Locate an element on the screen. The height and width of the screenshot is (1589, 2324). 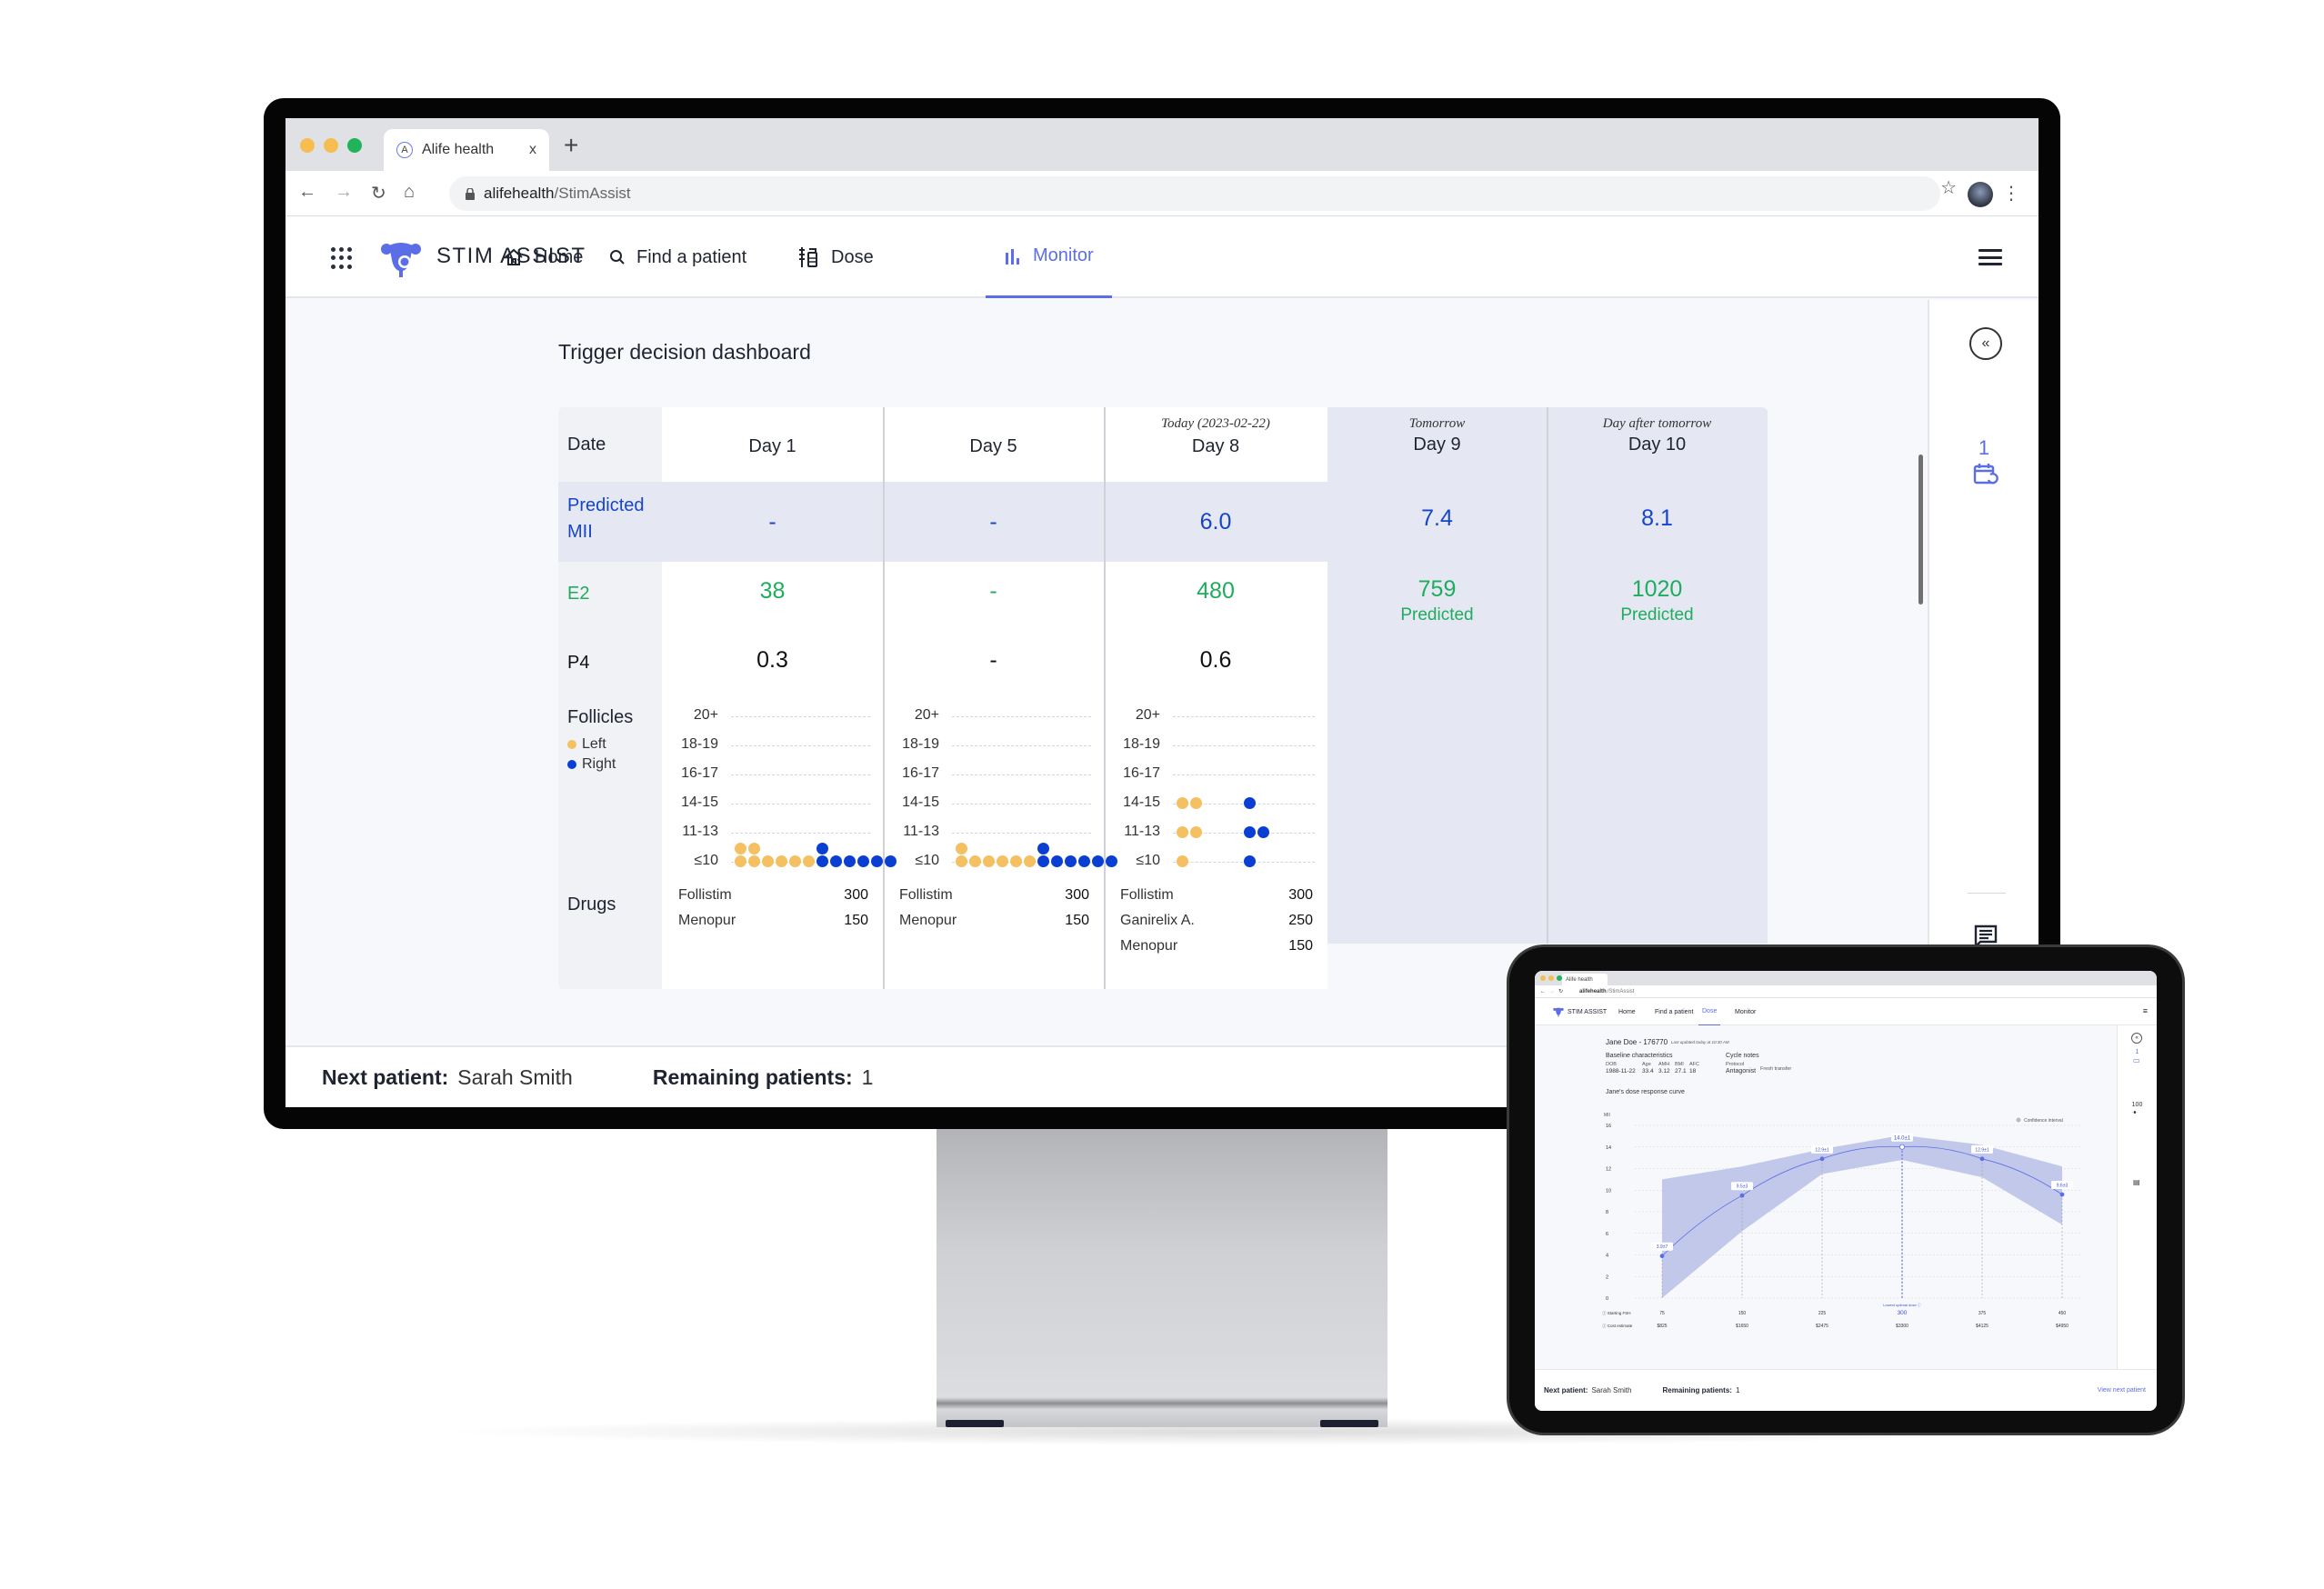
tablet-window-controls is located at coordinates (1551, 978).